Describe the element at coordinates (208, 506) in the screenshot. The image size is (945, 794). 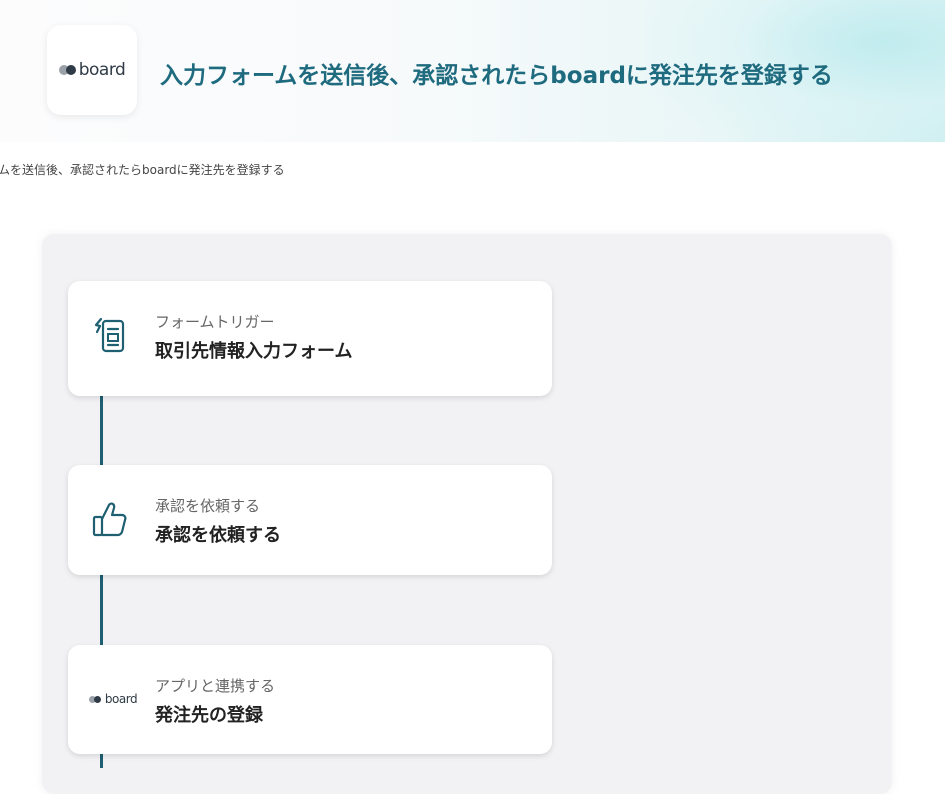
I see `step-subtitle: 承認を依頼する` at that location.